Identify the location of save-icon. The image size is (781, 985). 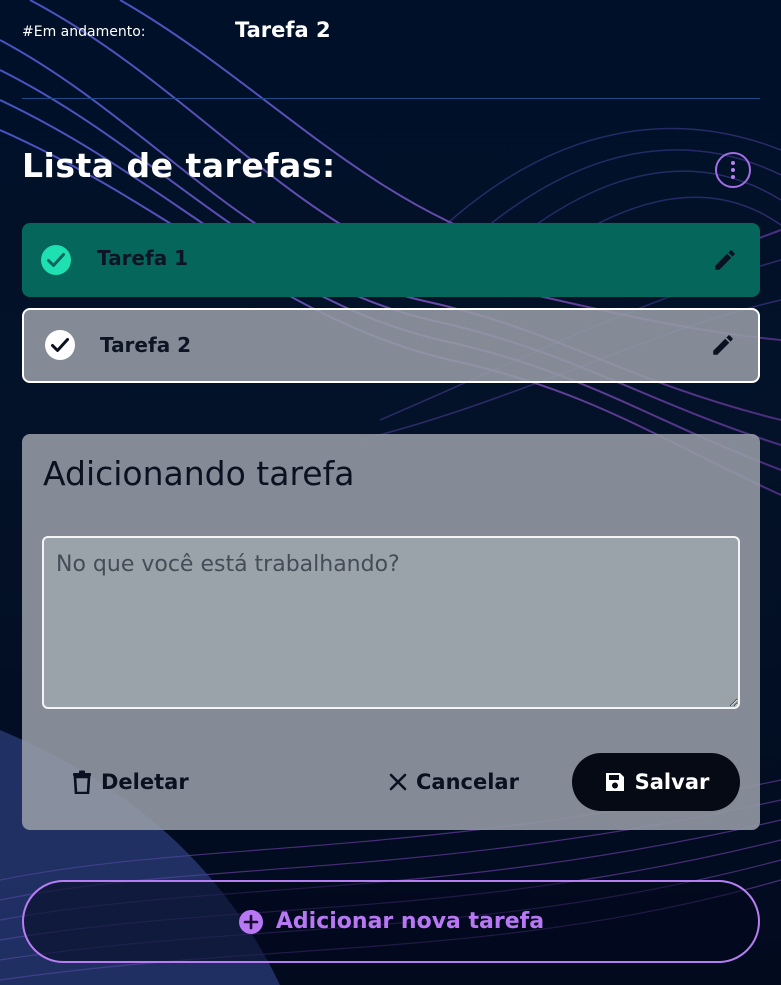
(614, 782).